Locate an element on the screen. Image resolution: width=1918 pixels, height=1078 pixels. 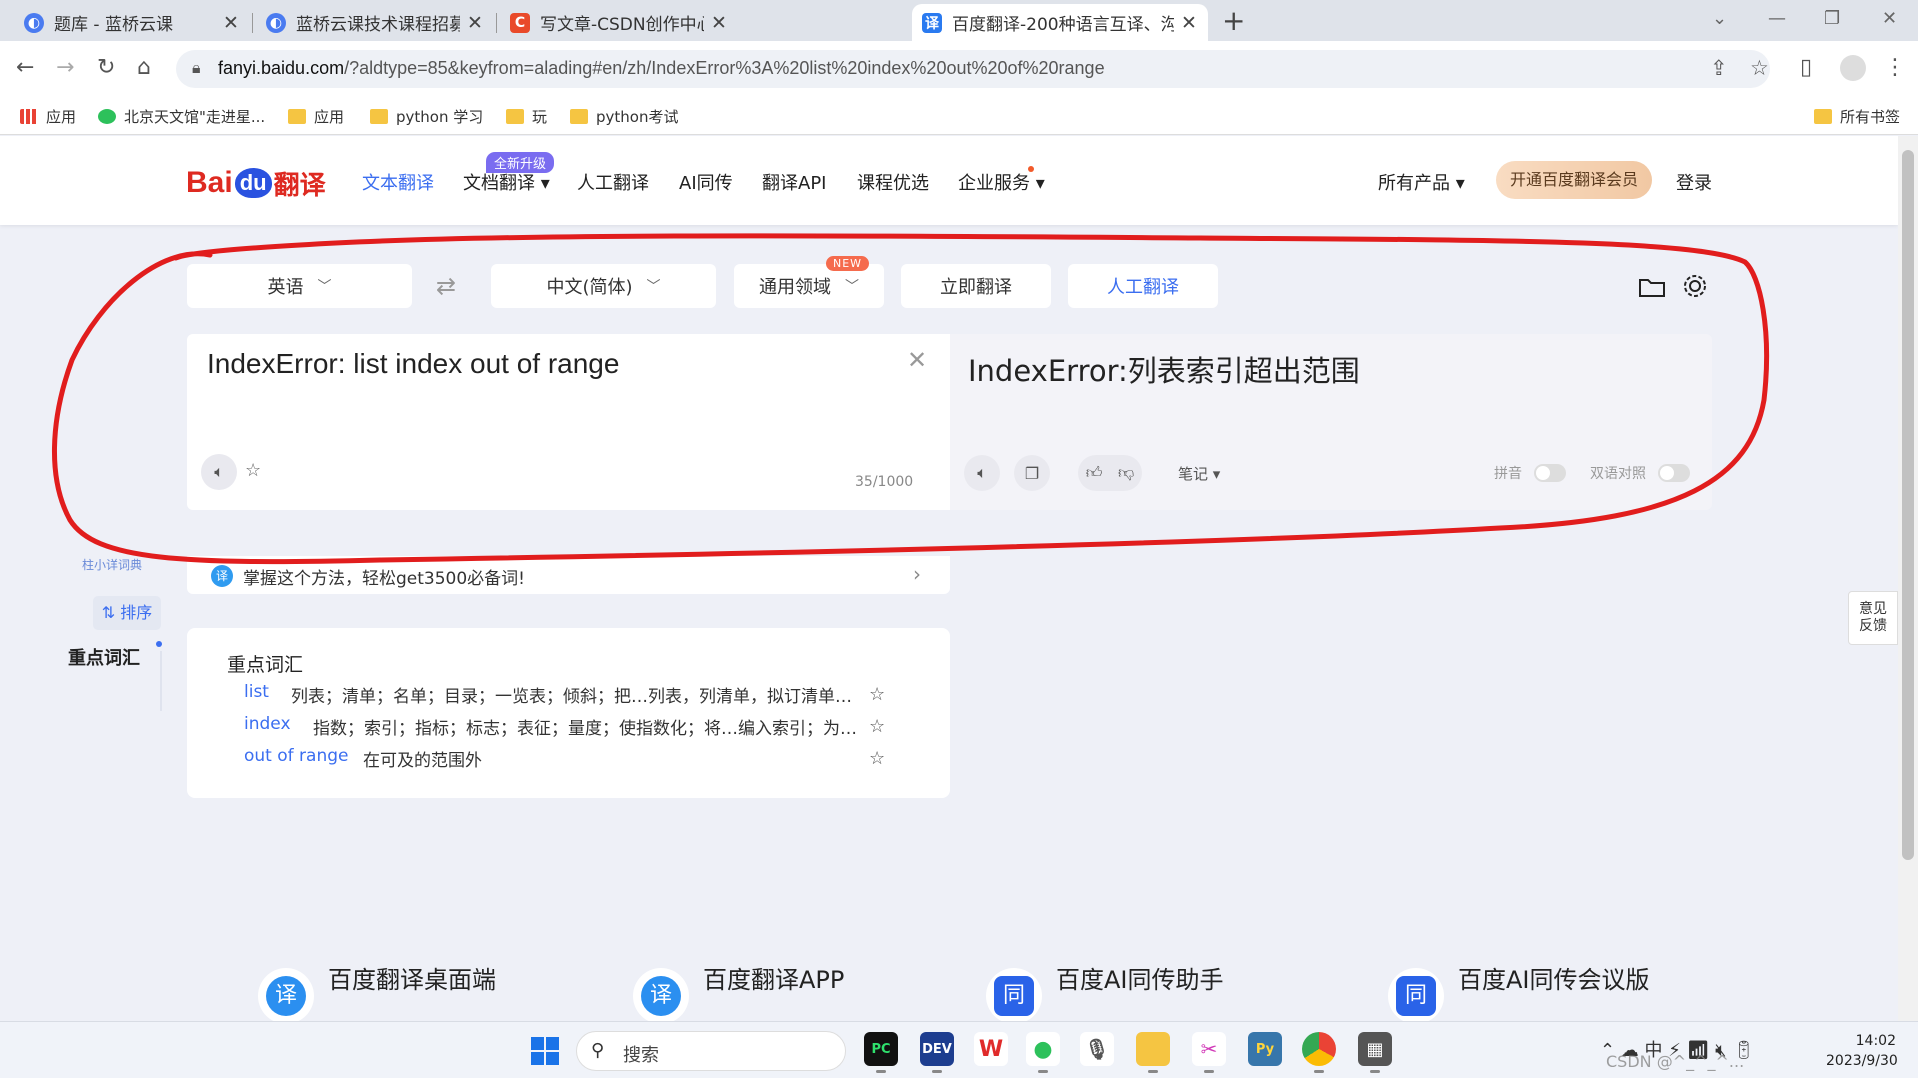
menu-icon: ⋮ is located at coordinates (1895, 68).